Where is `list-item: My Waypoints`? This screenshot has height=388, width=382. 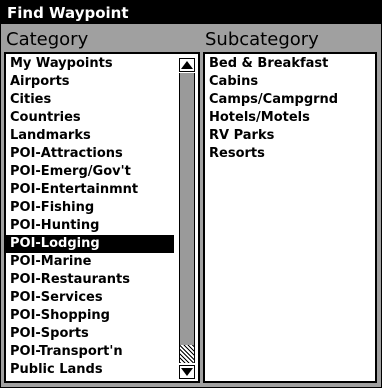 list-item: My Waypoints is located at coordinates (90, 64).